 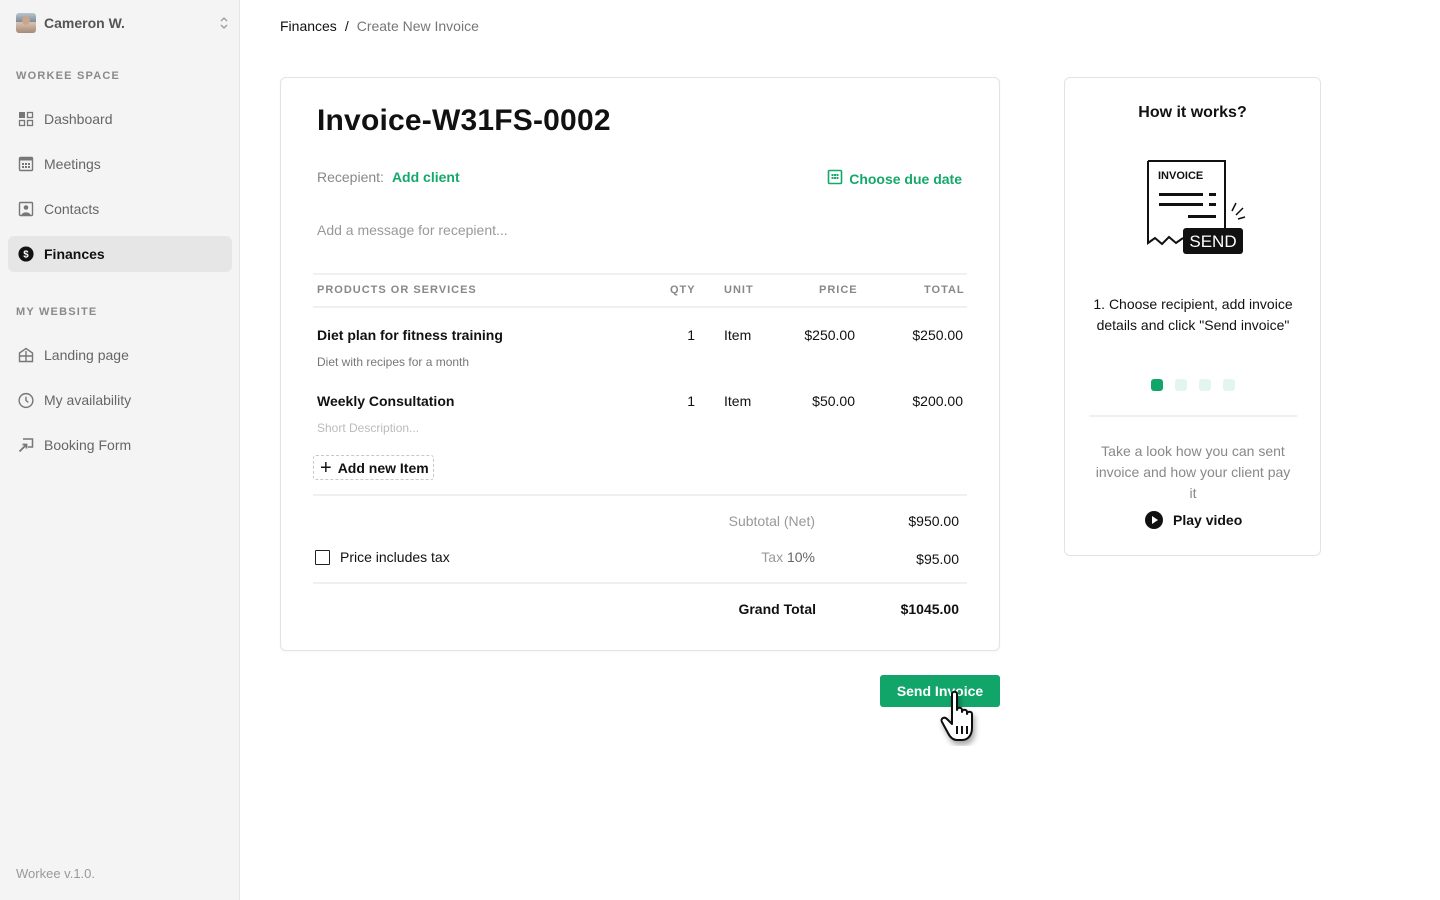 I want to click on illustration-invoice-label: INVOICE, so click(x=1180, y=176).